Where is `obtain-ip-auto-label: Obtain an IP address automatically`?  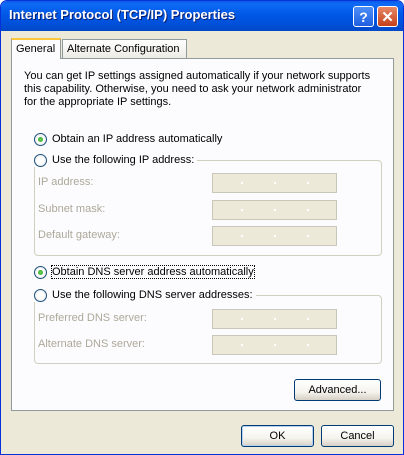 obtain-ip-auto-label: Obtain an IP address automatically is located at coordinates (137, 139).